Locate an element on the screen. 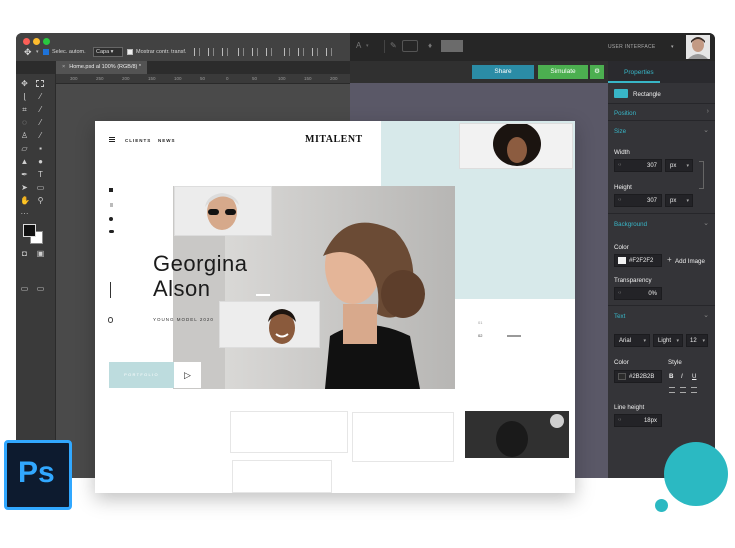 The width and height of the screenshot is (735, 548). user-avatar is located at coordinates (698, 47).